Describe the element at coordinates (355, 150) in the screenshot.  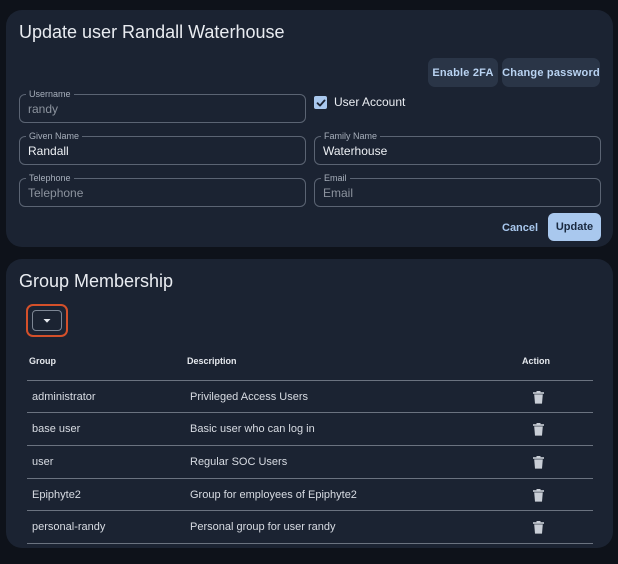
I see `family-name-value: Waterhouse` at that location.